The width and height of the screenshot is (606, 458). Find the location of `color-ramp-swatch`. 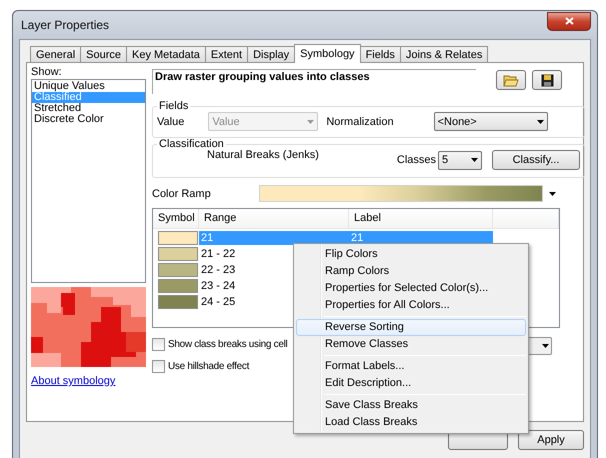

color-ramp-swatch is located at coordinates (400, 193).